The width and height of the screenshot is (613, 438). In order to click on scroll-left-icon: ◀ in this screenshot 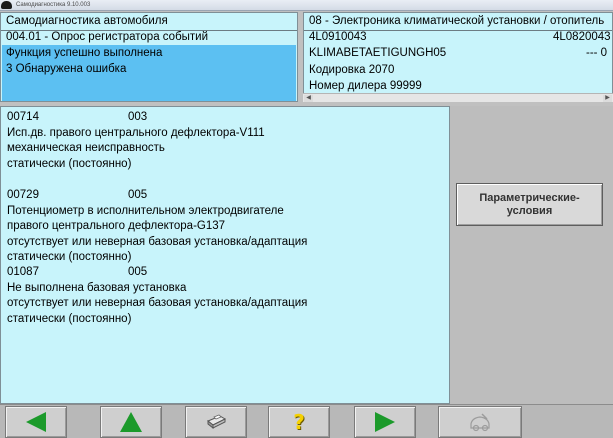, I will do `click(308, 98)`.